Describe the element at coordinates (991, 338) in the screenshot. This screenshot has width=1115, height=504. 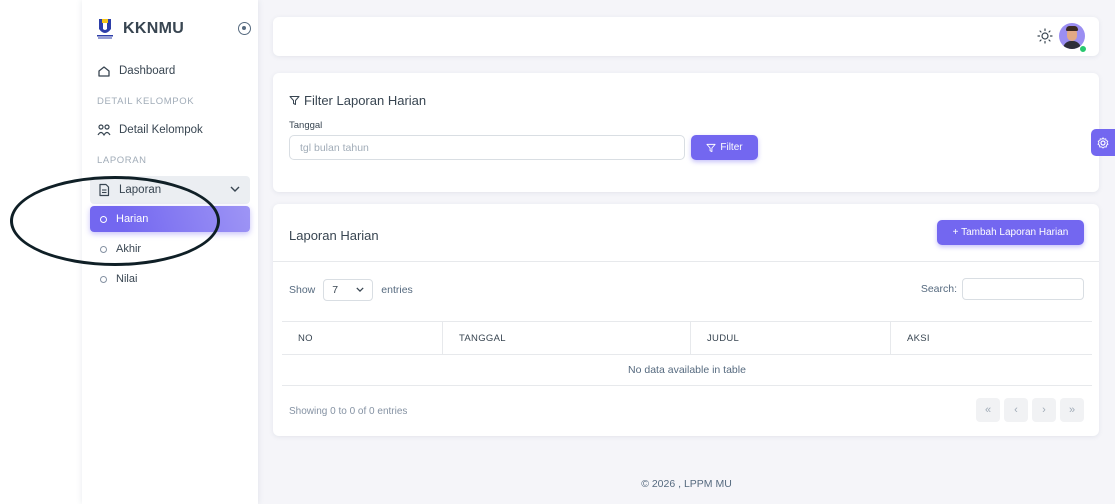
I see `column-header-aksi: AKSI` at that location.